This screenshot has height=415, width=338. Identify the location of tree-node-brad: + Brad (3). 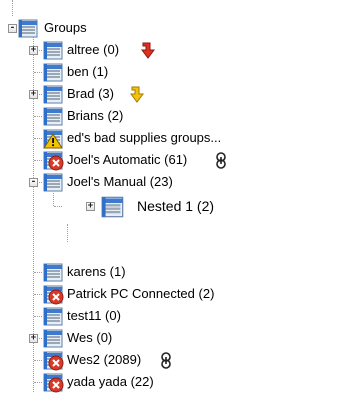
(169, 94).